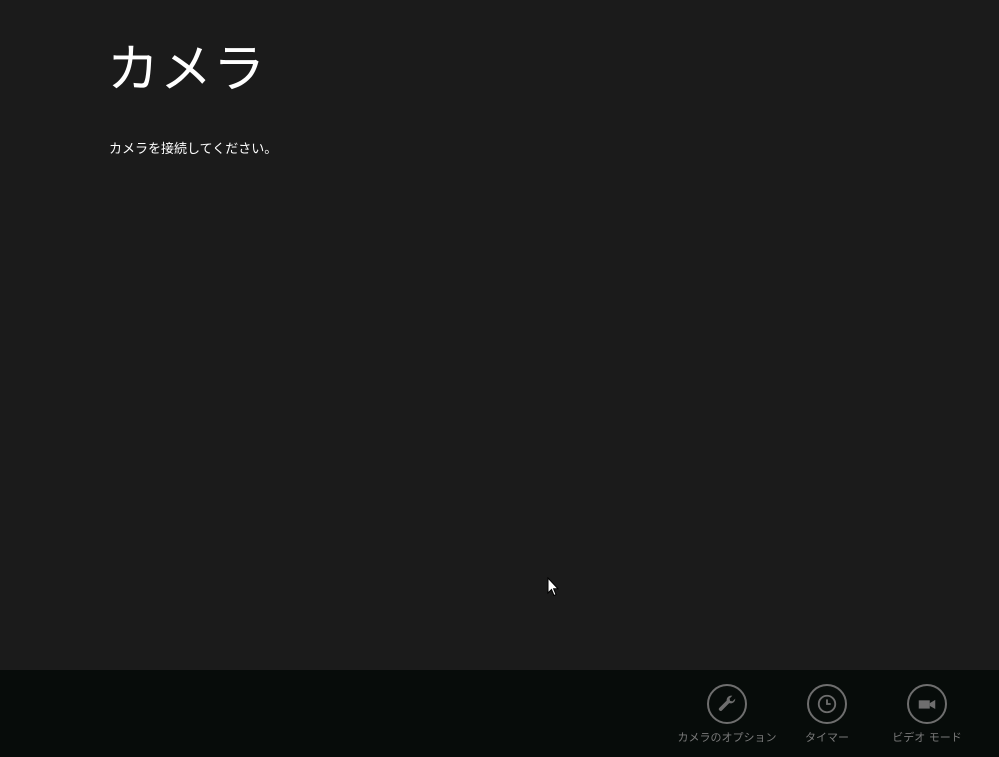  I want to click on camera-options-circle, so click(727, 704).